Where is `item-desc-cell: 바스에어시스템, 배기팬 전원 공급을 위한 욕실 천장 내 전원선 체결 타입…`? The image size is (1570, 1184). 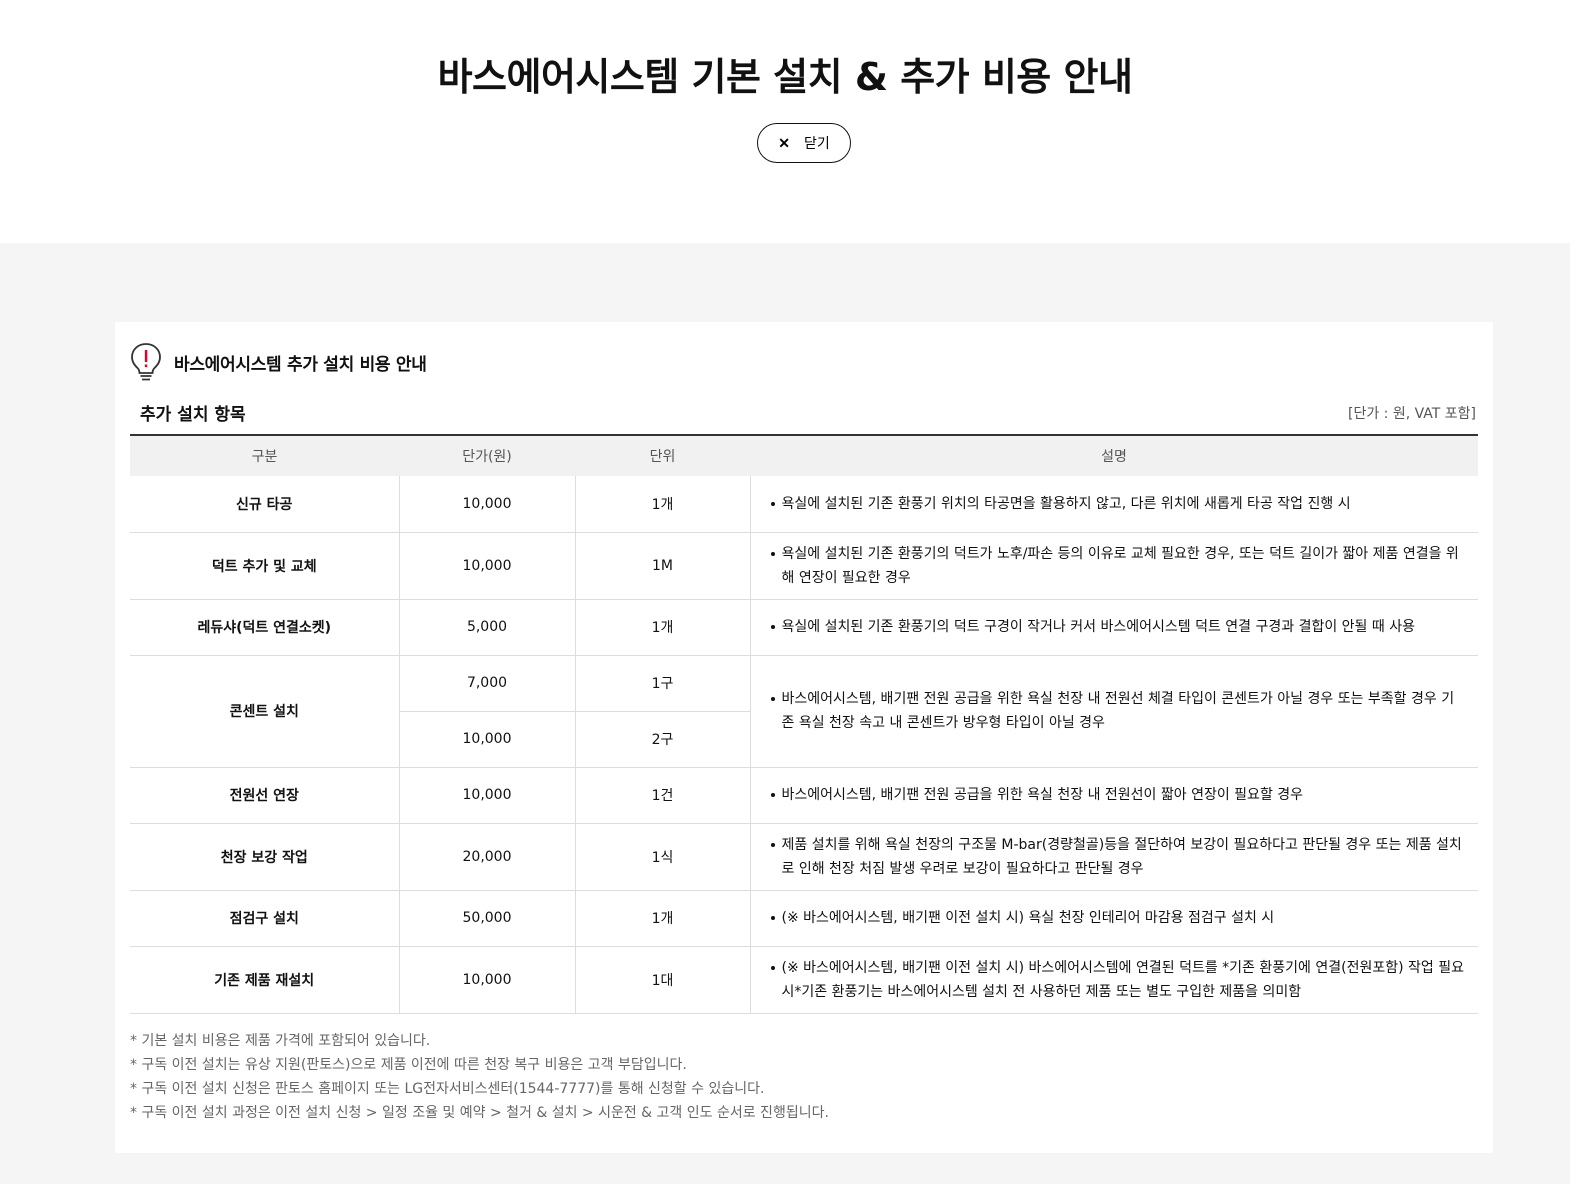
item-desc-cell: 바스에어시스템, 배기팬 전원 공급을 위한 욕실 천장 내 전원선 체결 타입… is located at coordinates (1113, 711).